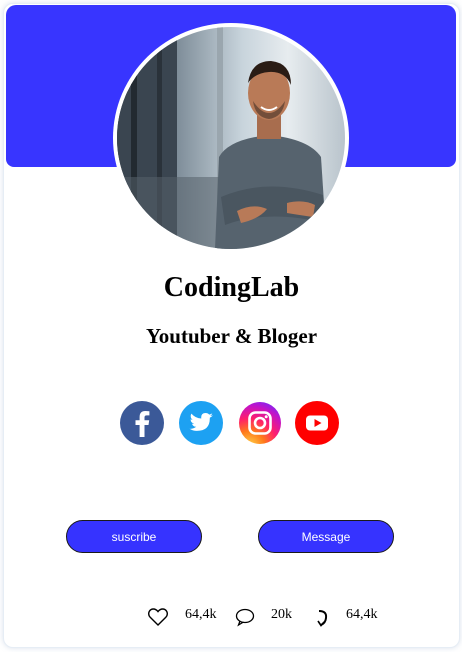 The image size is (462, 652). Describe the element at coordinates (134, 536) in the screenshot. I see `subscribe-button: suscribe` at that location.